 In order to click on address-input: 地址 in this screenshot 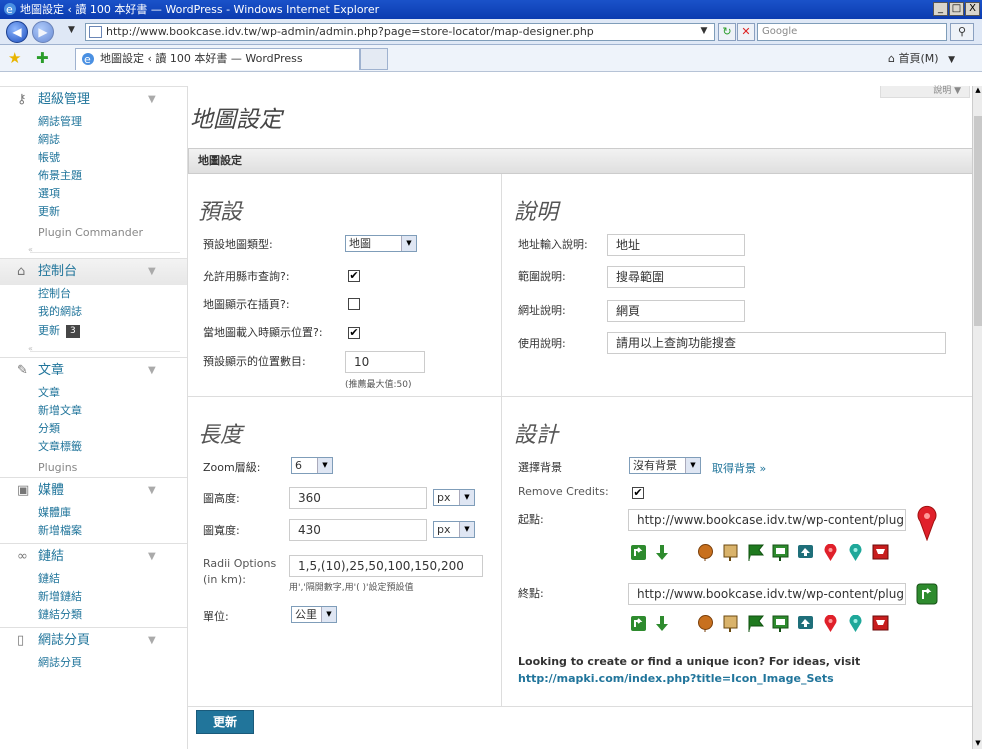, I will do `click(676, 245)`.